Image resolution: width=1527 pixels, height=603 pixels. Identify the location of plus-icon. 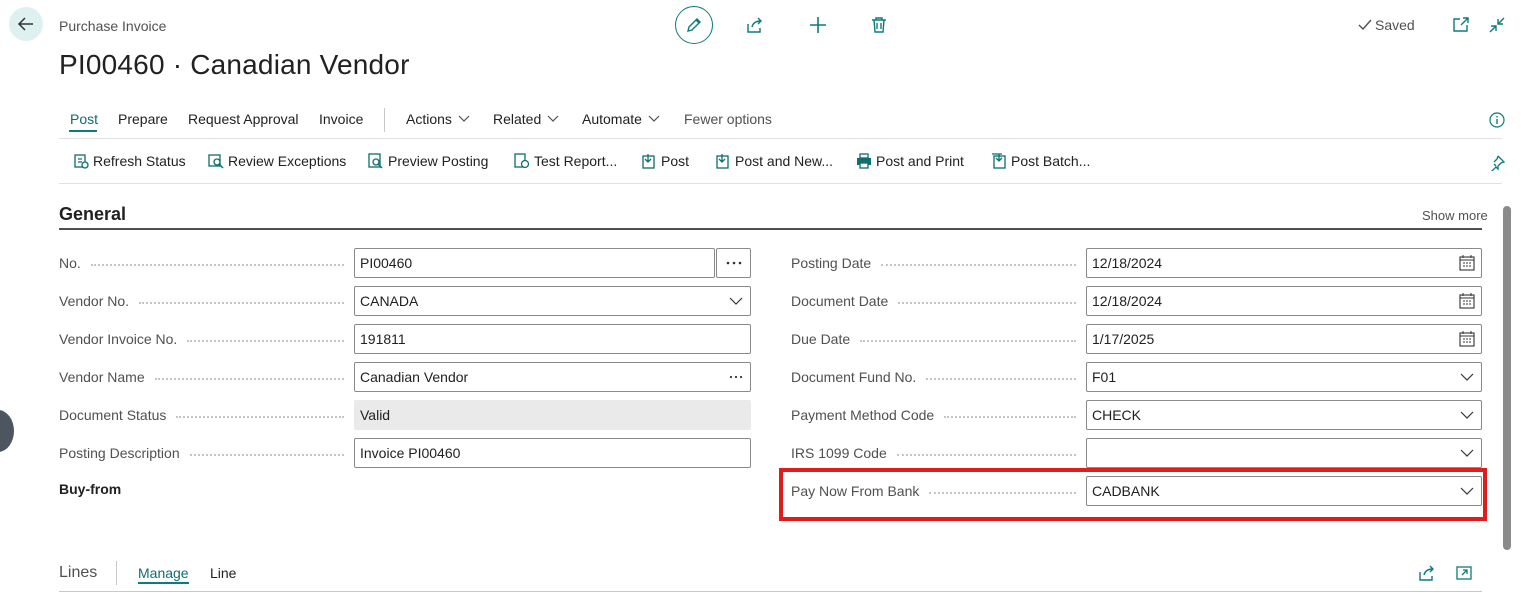
(818, 25).